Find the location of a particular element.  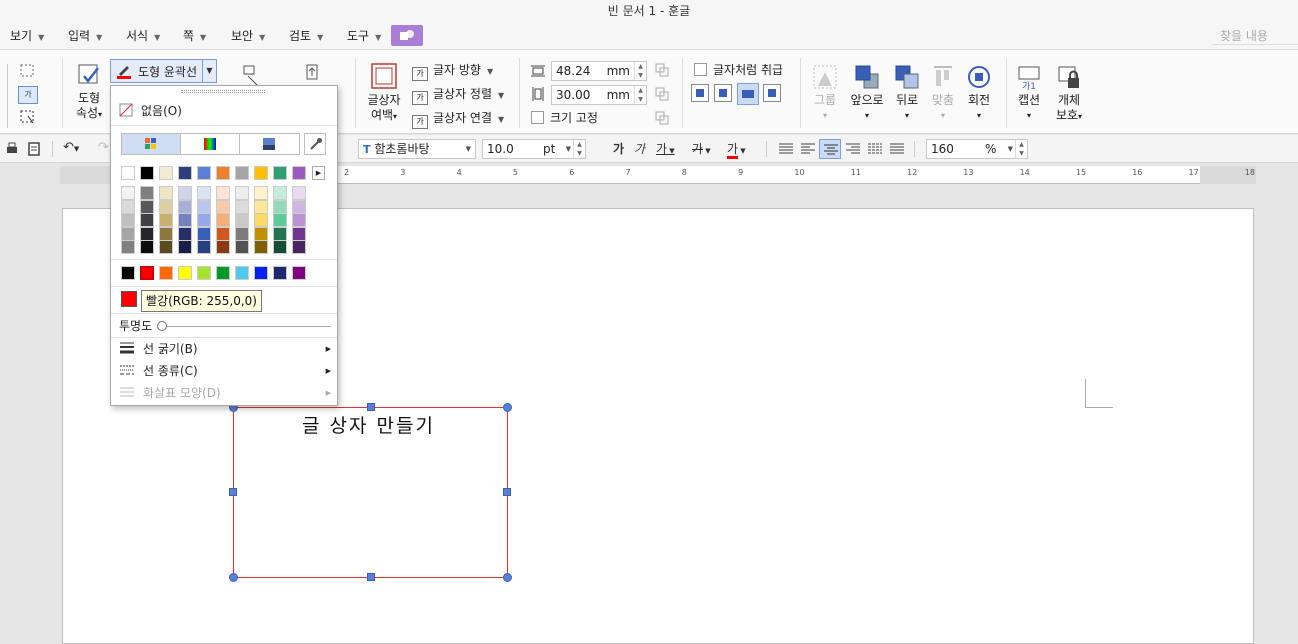

tab-theme-colors is located at coordinates (151, 144).